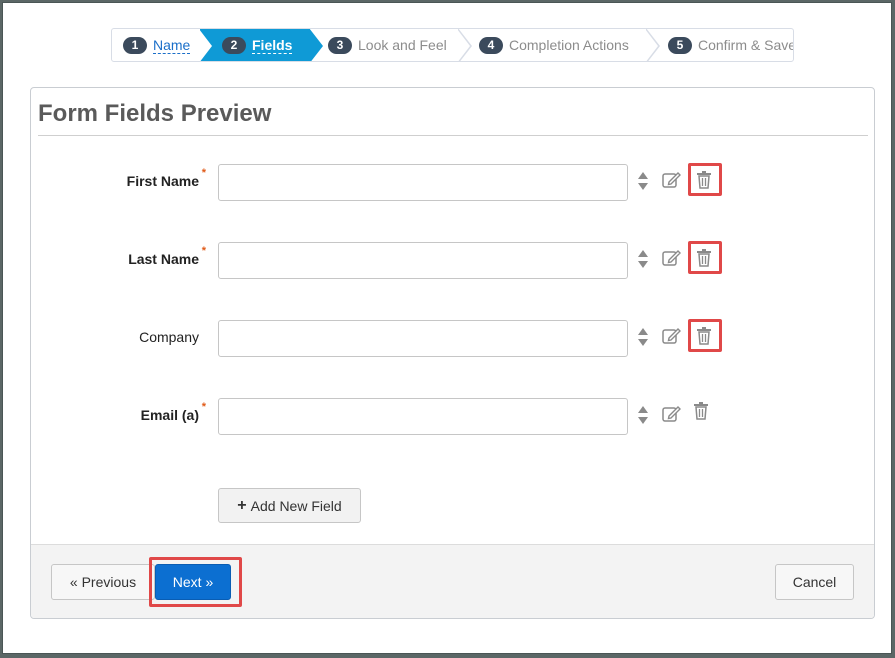 The image size is (895, 658). I want to click on wizard-step-look-and-feel: 3 Look and Feel, so click(391, 45).